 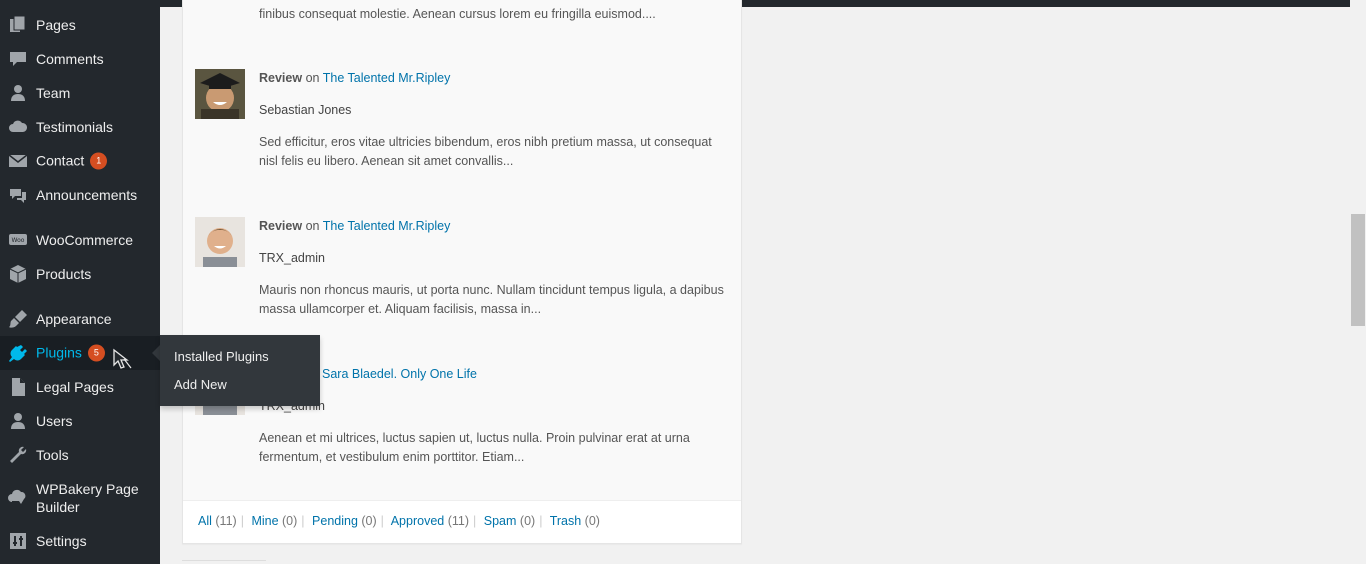 What do you see at coordinates (335, 521) in the screenshot?
I see `filter-pending: Pending` at bounding box center [335, 521].